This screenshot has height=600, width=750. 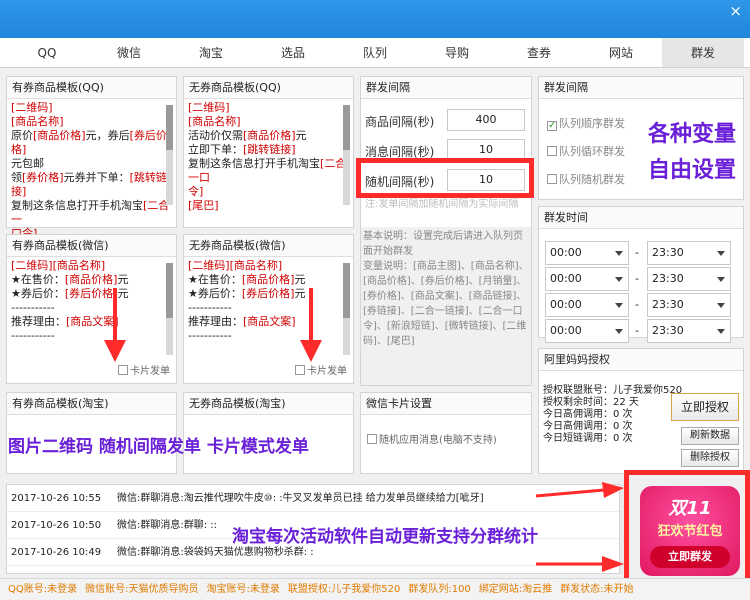 I want to click on template-segment: [商品名称], so click(x=37, y=121).